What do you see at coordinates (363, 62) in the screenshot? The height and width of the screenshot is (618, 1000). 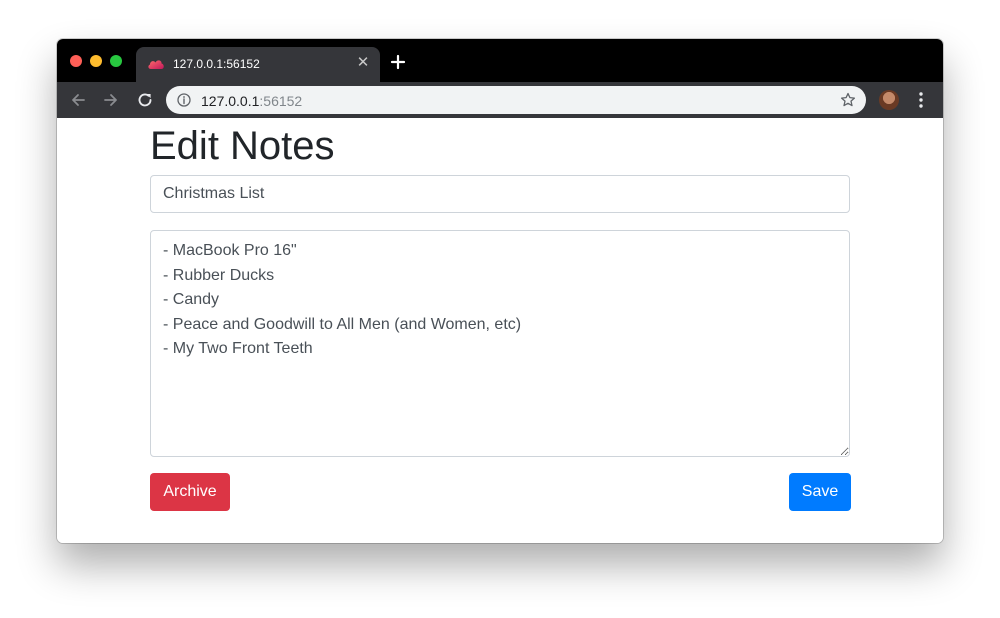 I see `close-icon: ✕` at bounding box center [363, 62].